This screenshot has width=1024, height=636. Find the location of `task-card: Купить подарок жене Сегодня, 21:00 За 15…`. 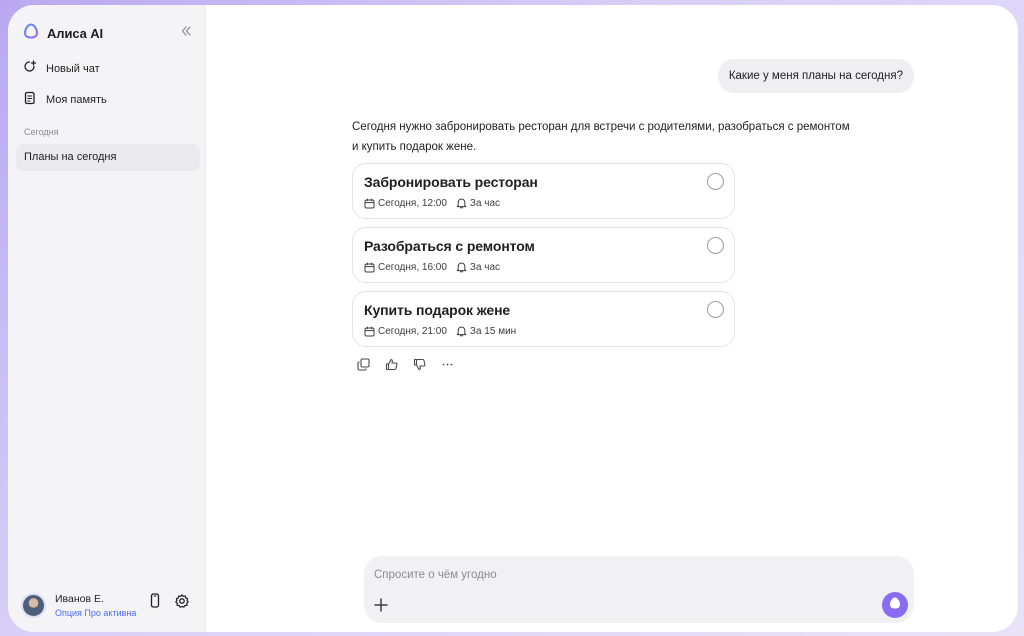

task-card: Купить подарок жене Сегодня, 21:00 За 15… is located at coordinates (543, 319).